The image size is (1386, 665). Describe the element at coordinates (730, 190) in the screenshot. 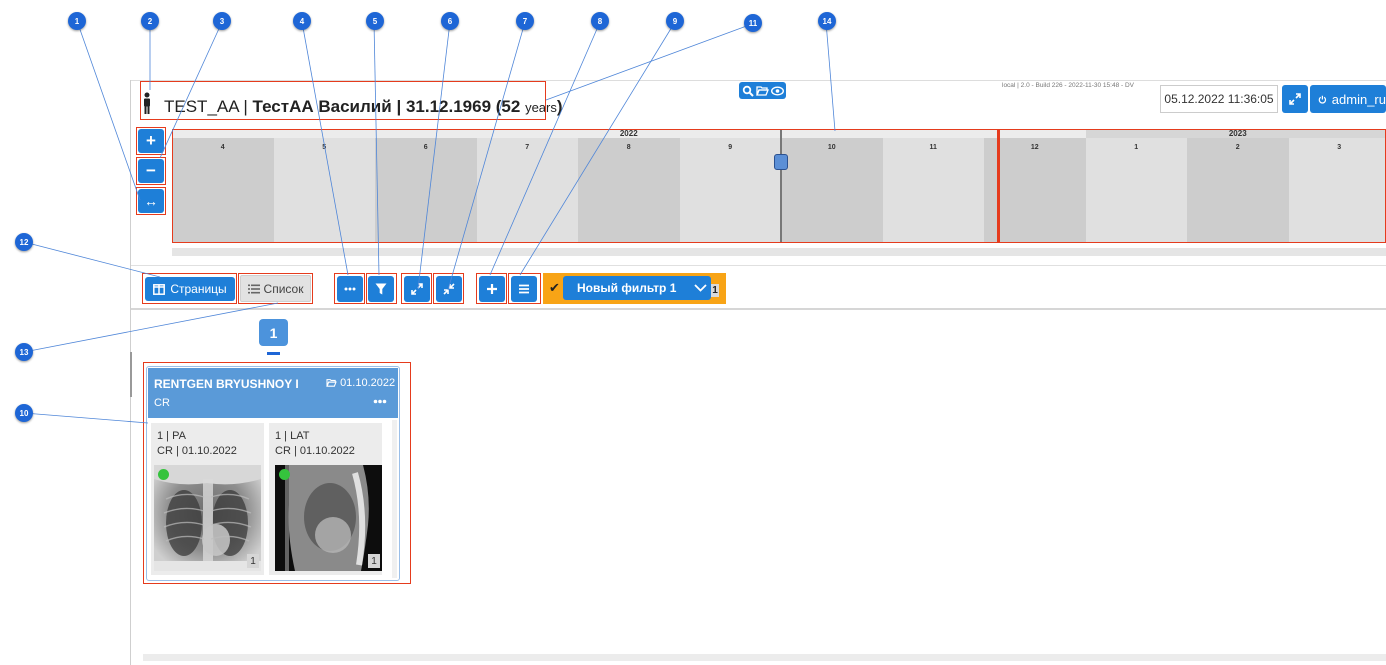

I see `timeline-month: 9` at that location.